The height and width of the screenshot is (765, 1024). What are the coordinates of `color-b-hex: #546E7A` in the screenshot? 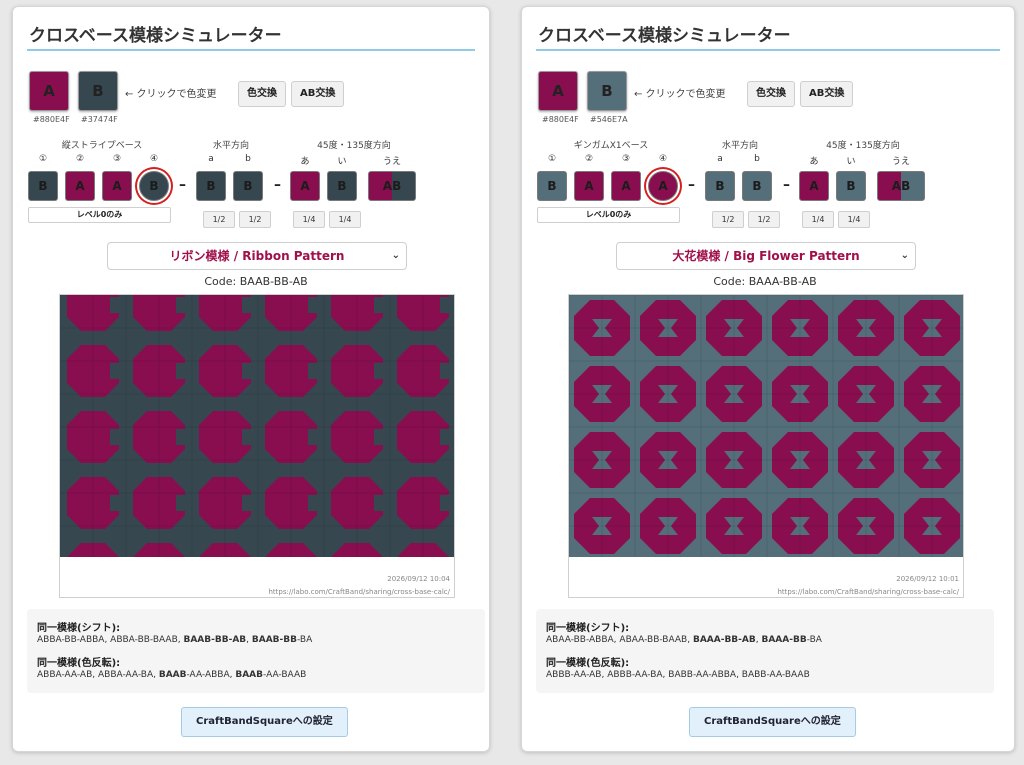 It's located at (609, 119).